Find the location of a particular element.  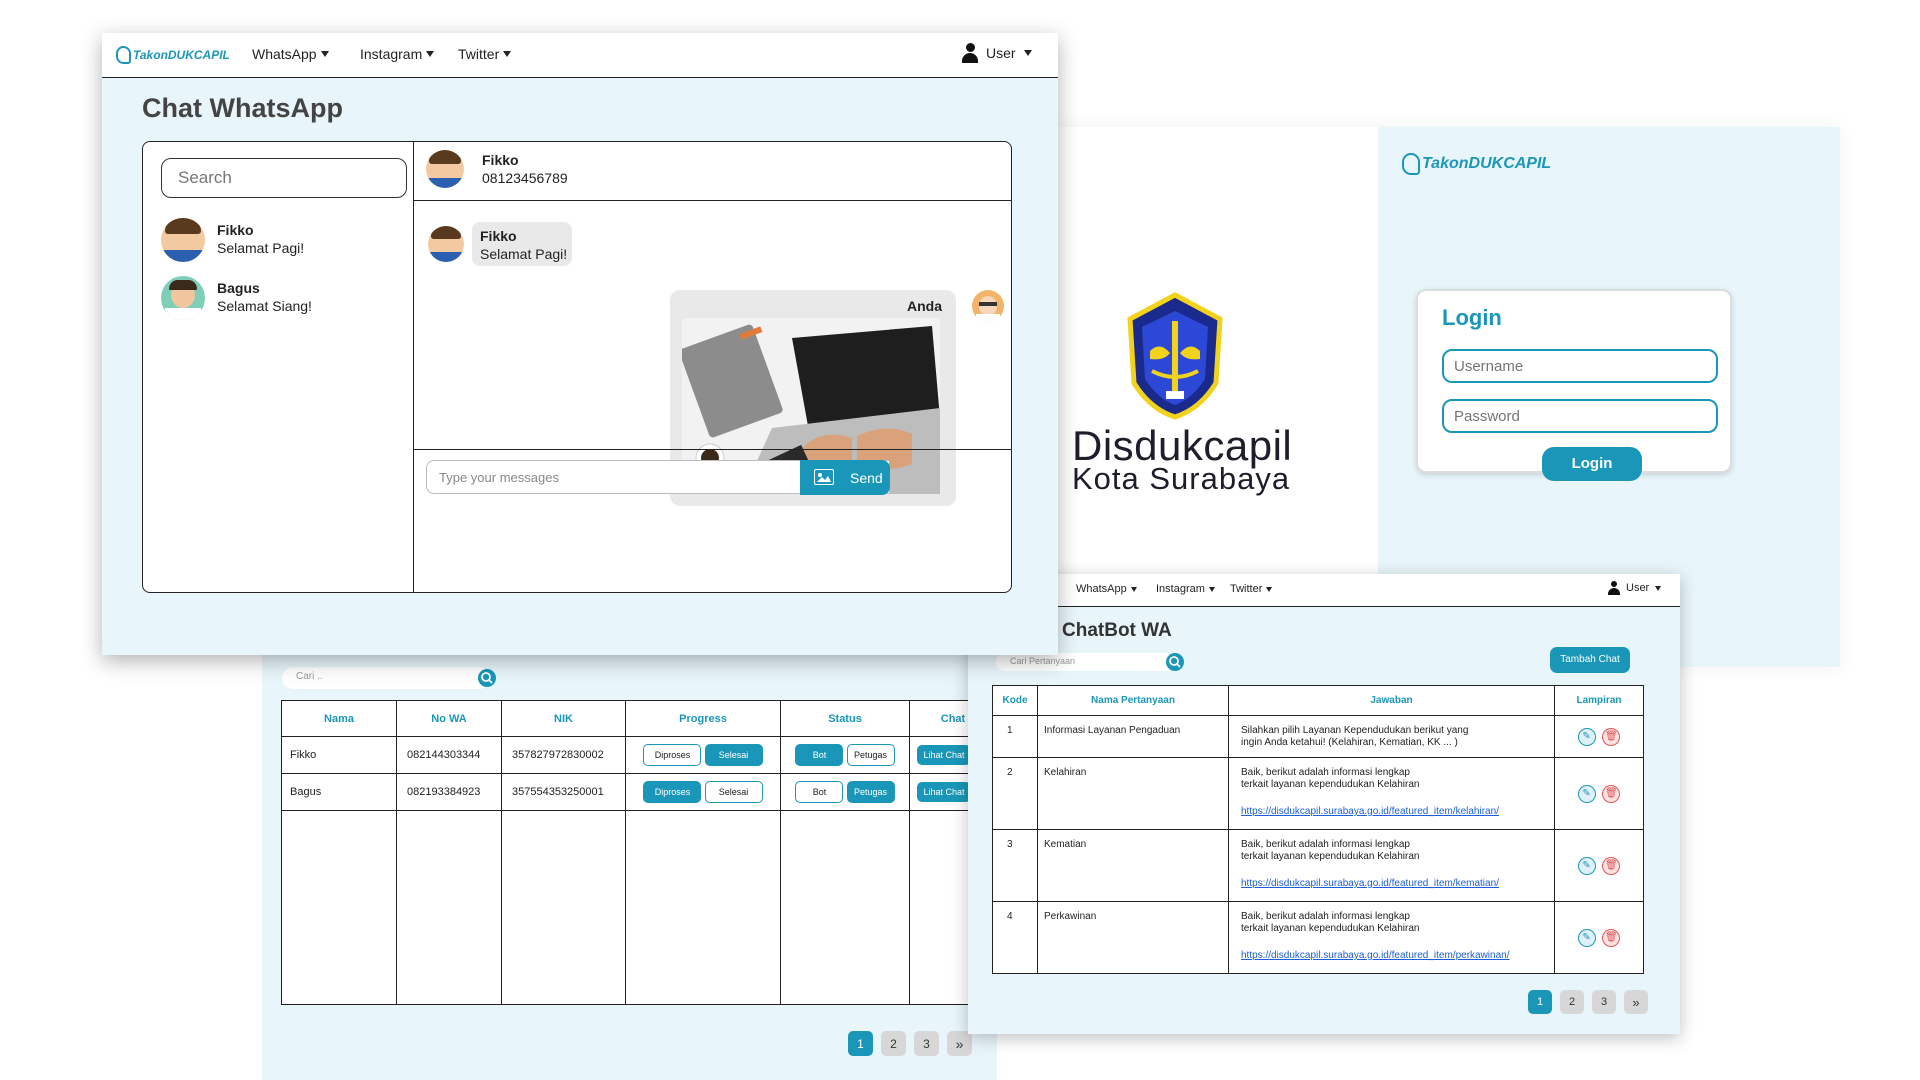

chat-page-title: Chat WhatsApp is located at coordinates (242, 108).